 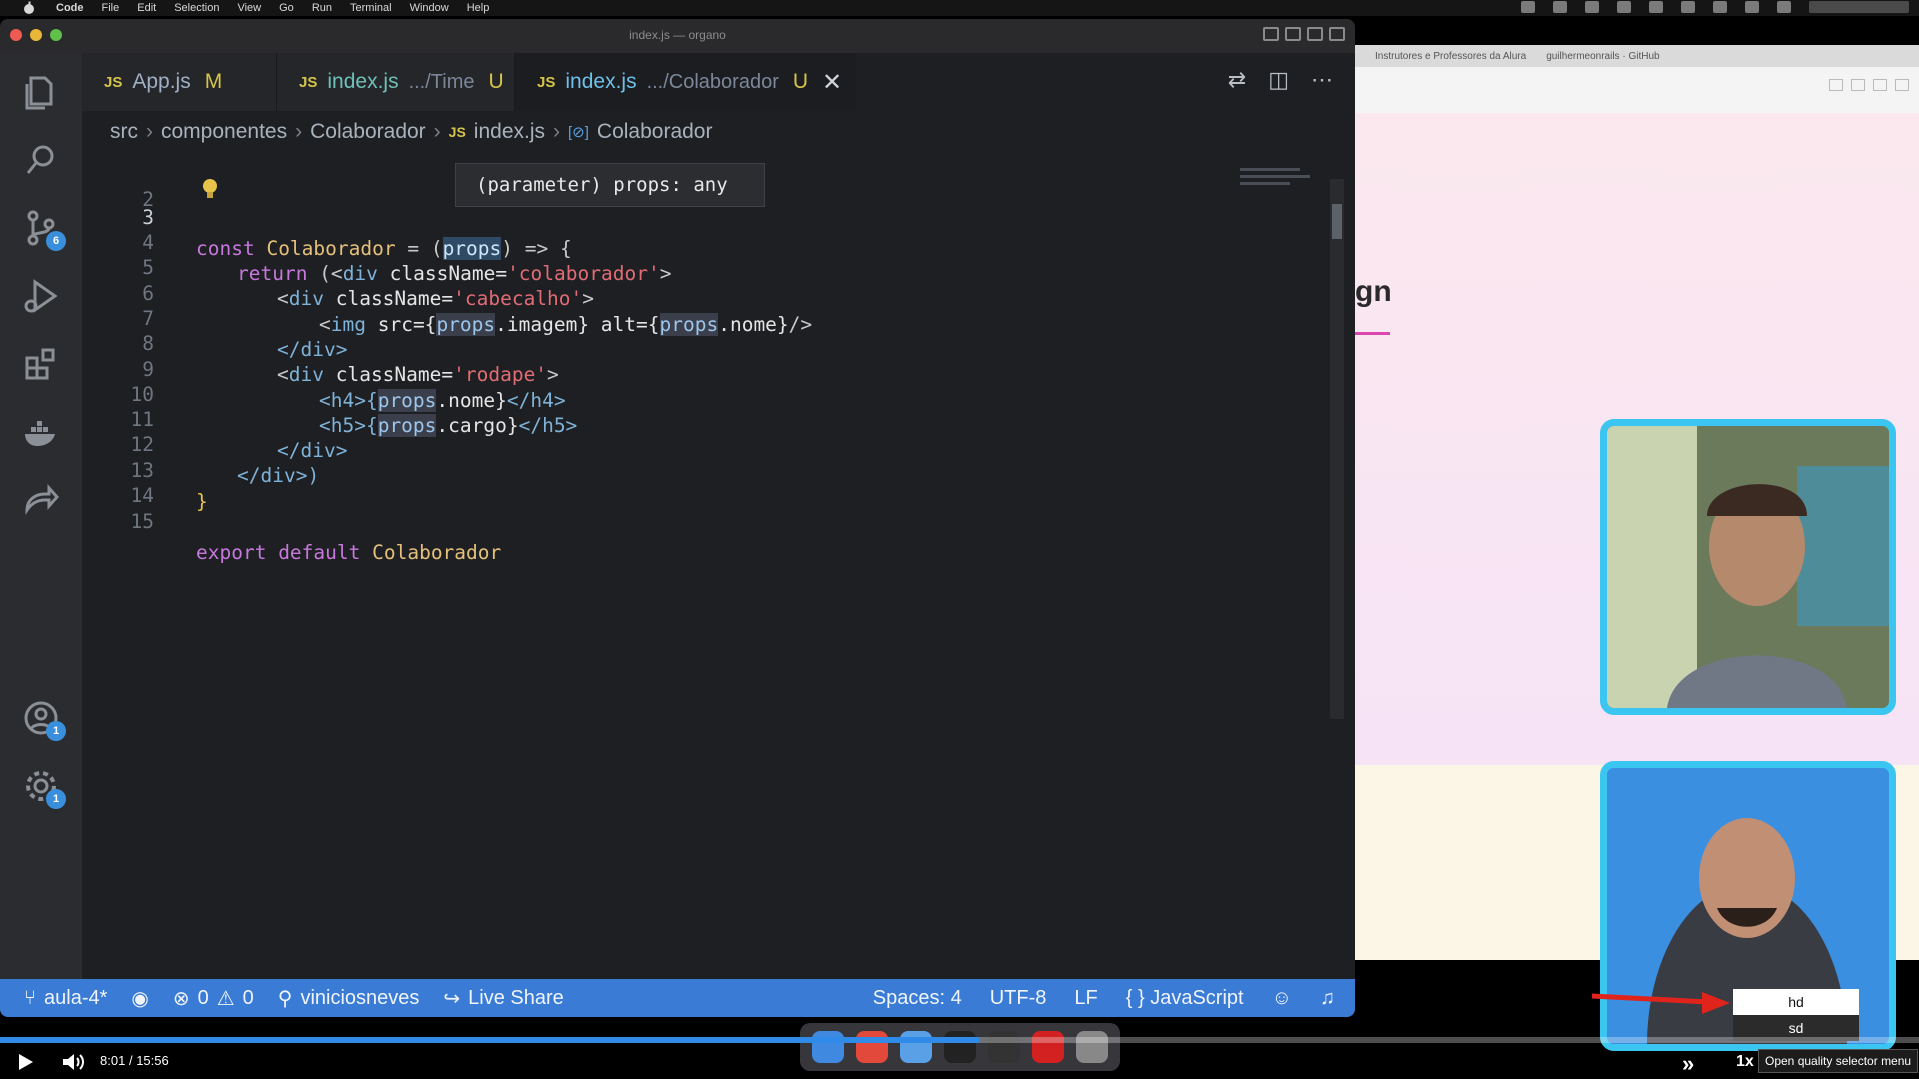 What do you see at coordinates (1796, 1002) in the screenshot?
I see `quality-option-hd: hd` at bounding box center [1796, 1002].